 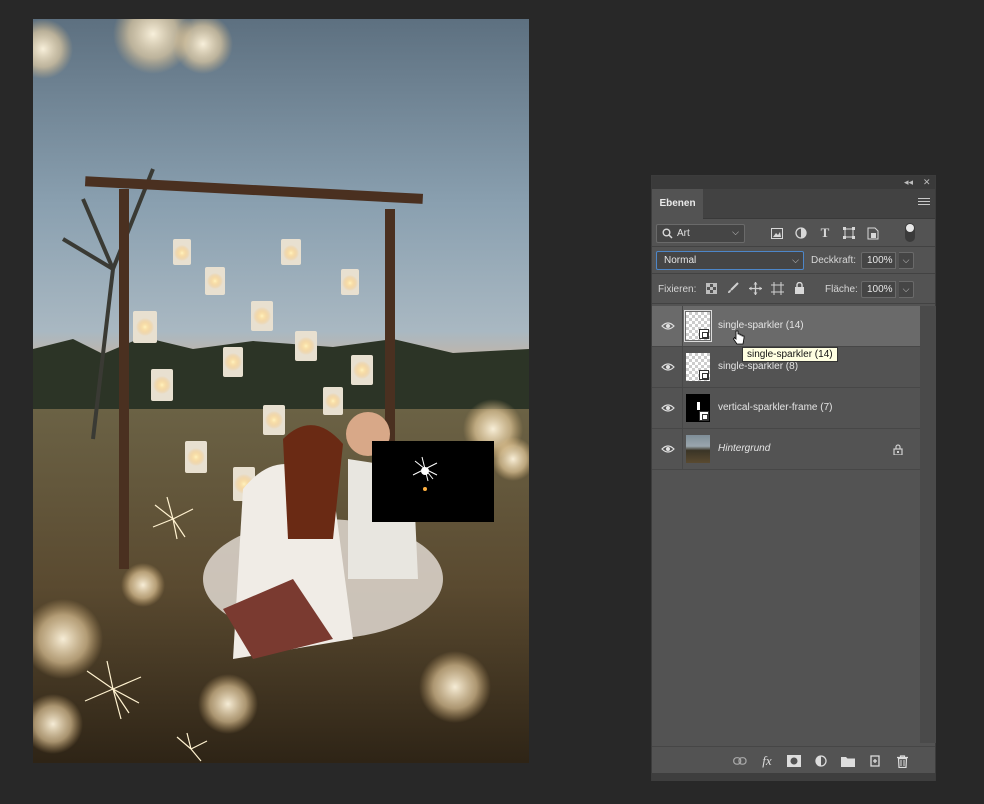 I want to click on opacity-dropdown-button: ⌵, so click(x=906, y=260).